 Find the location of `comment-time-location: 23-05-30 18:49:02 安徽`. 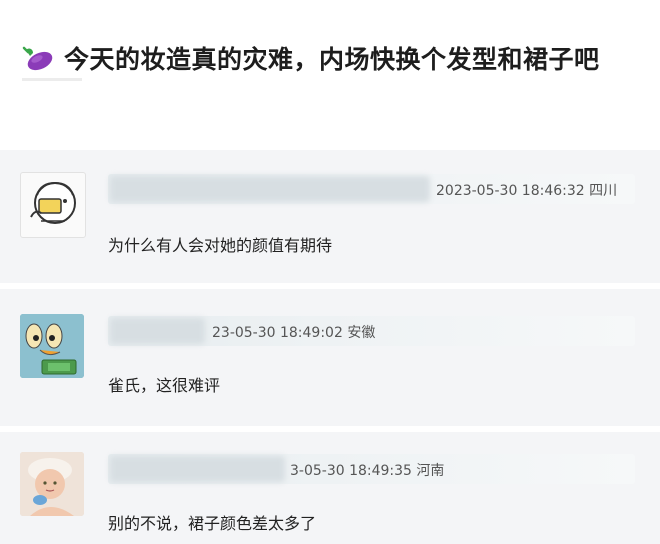

comment-time-location: 23-05-30 18:49:02 安徽 is located at coordinates (294, 333).